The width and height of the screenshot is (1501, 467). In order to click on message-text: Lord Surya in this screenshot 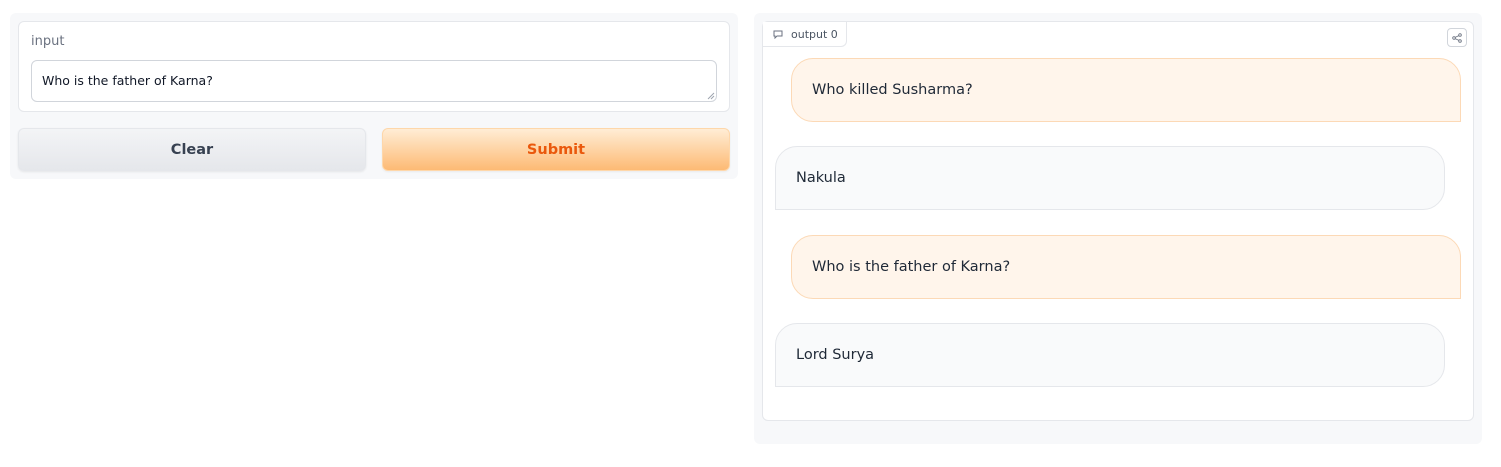, I will do `click(835, 355)`.